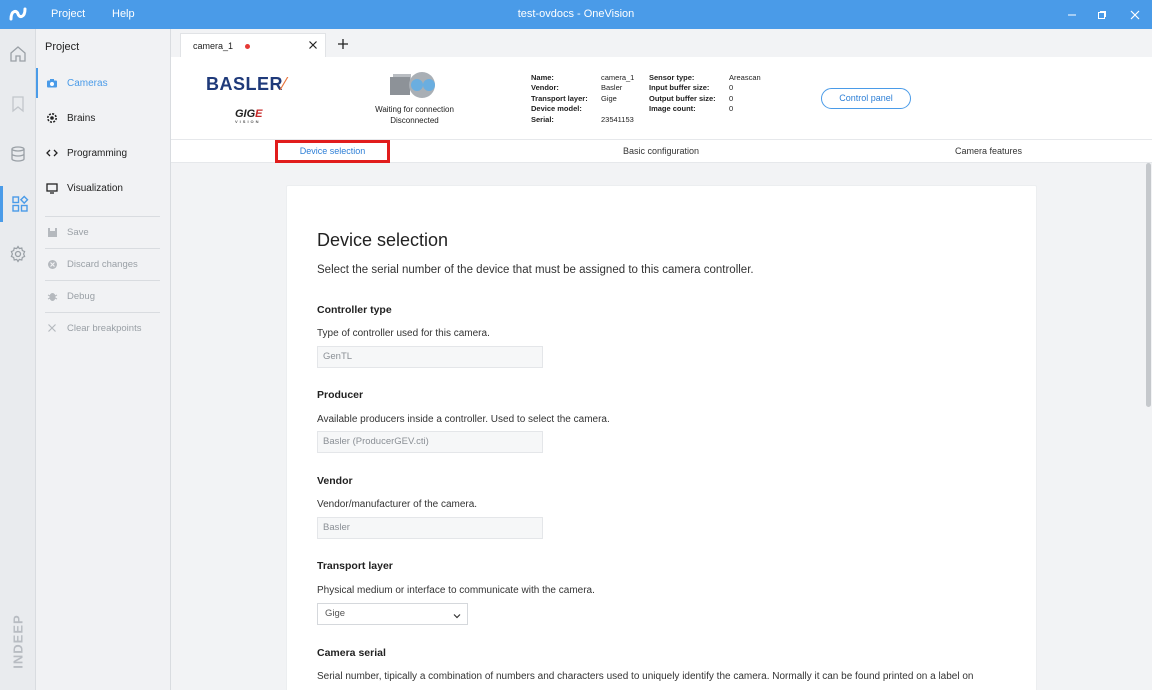 The width and height of the screenshot is (1152, 690). Describe the element at coordinates (351, 653) in the screenshot. I see `camera-serial-label: Camera serial` at that location.